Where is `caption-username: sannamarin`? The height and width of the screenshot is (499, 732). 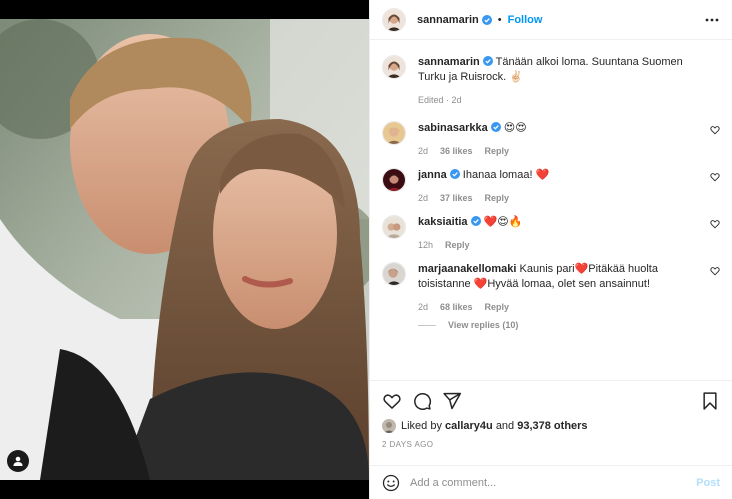 caption-username: sannamarin is located at coordinates (449, 62).